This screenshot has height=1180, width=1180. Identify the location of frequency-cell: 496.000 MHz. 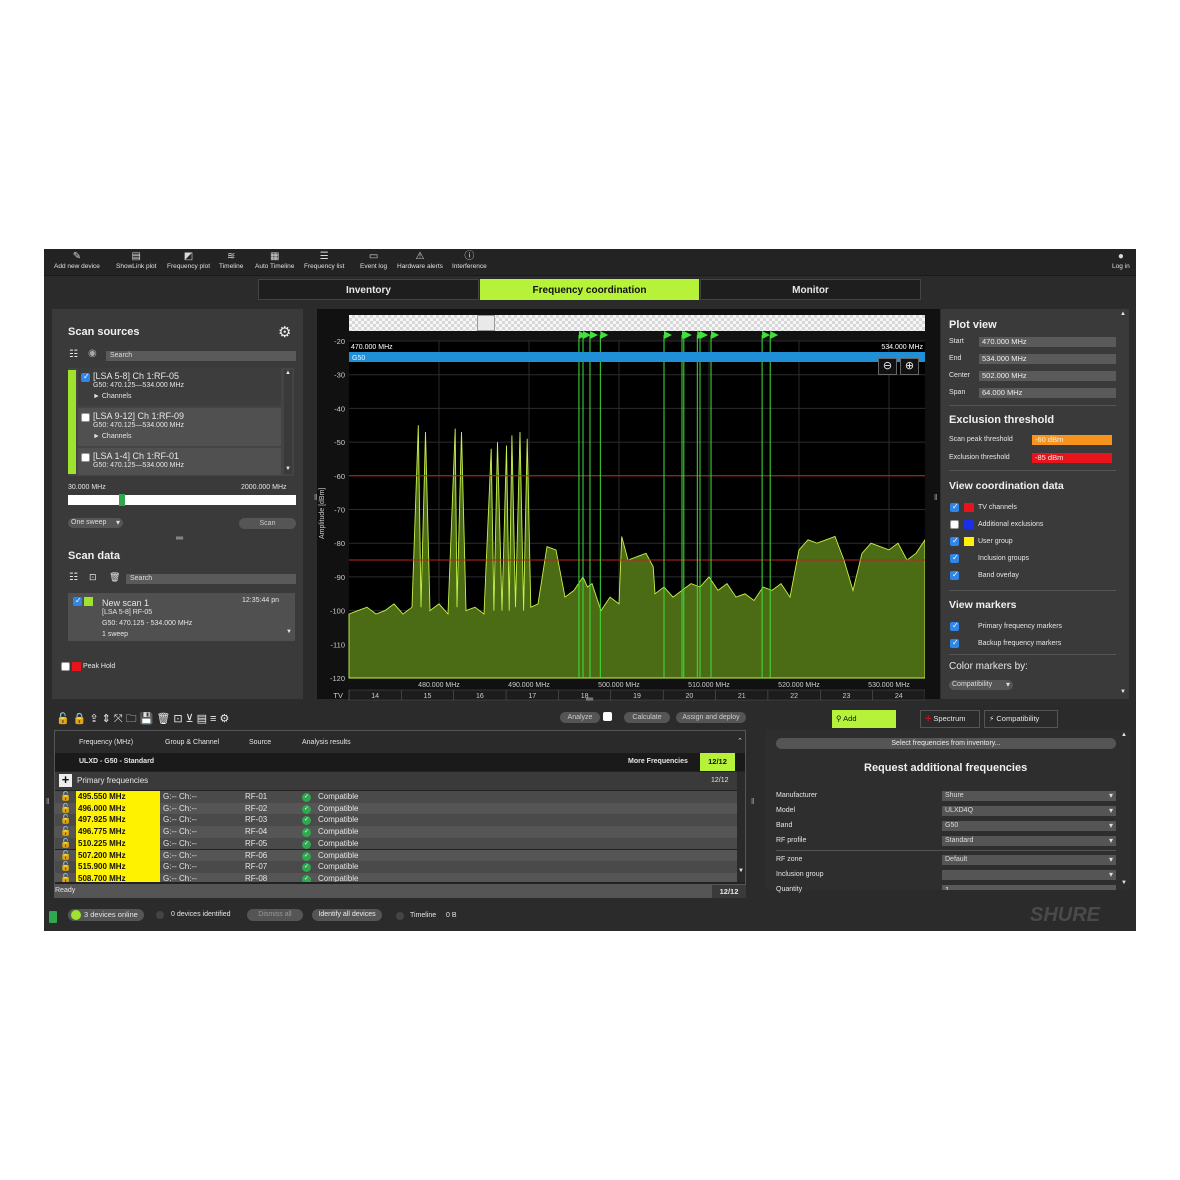
(118, 808).